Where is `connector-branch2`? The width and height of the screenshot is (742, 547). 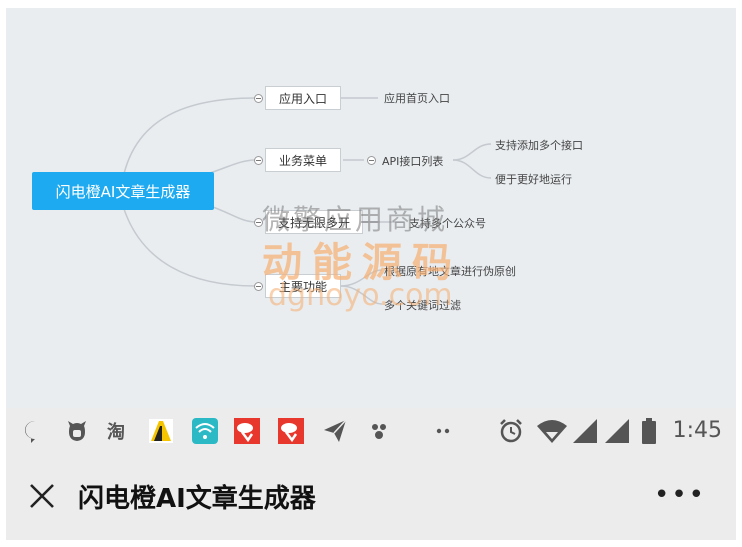
connector-branch2 is located at coordinates (233, 166).